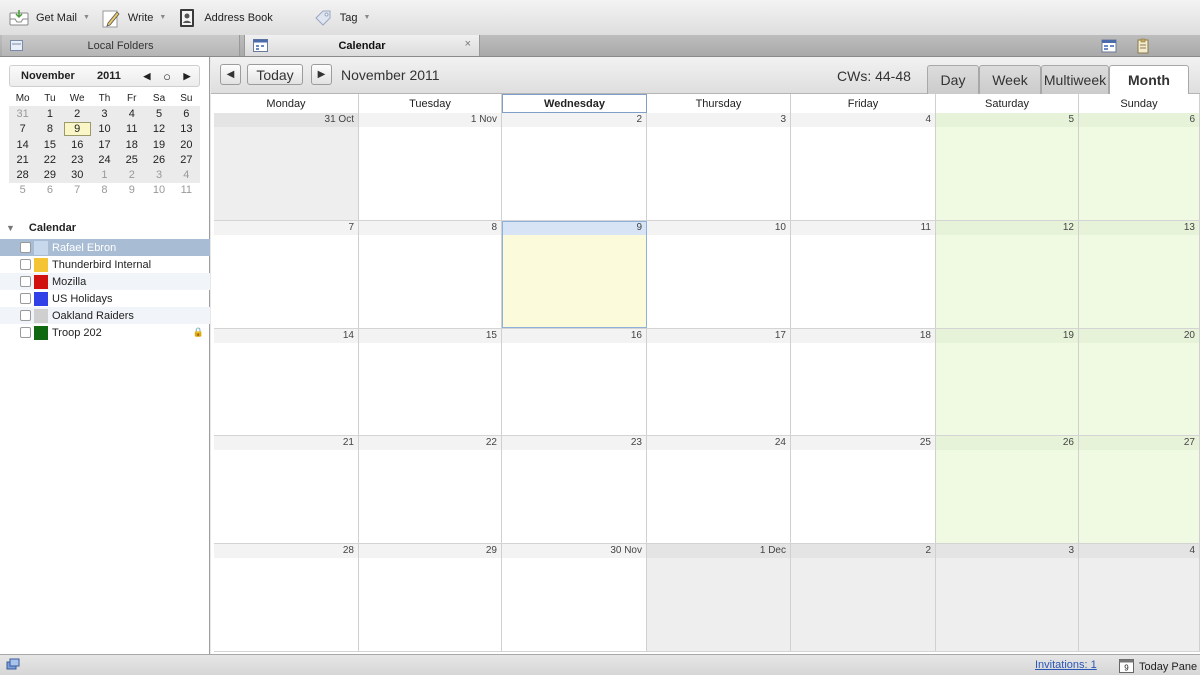 This screenshot has width=1200, height=675. Describe the element at coordinates (105, 228) in the screenshot. I see `calendar-list-header: ▼ Calendar` at that location.